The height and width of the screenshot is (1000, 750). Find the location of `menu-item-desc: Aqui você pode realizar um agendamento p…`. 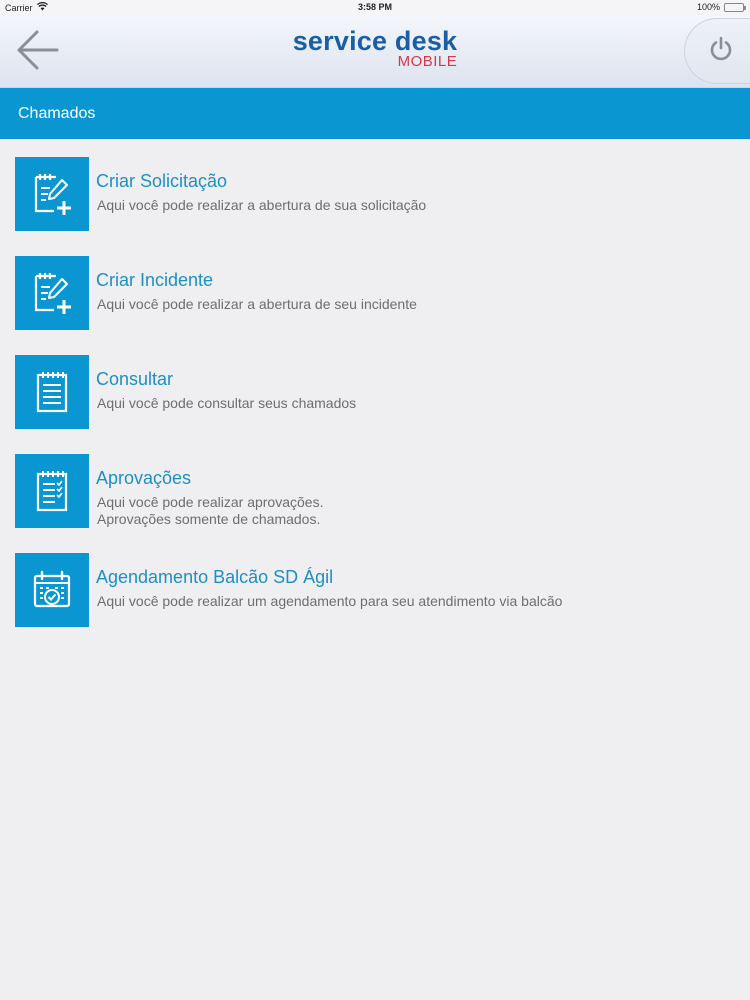

menu-item-desc: Aqui você pode realizar um agendamento p… is located at coordinates (329, 601).